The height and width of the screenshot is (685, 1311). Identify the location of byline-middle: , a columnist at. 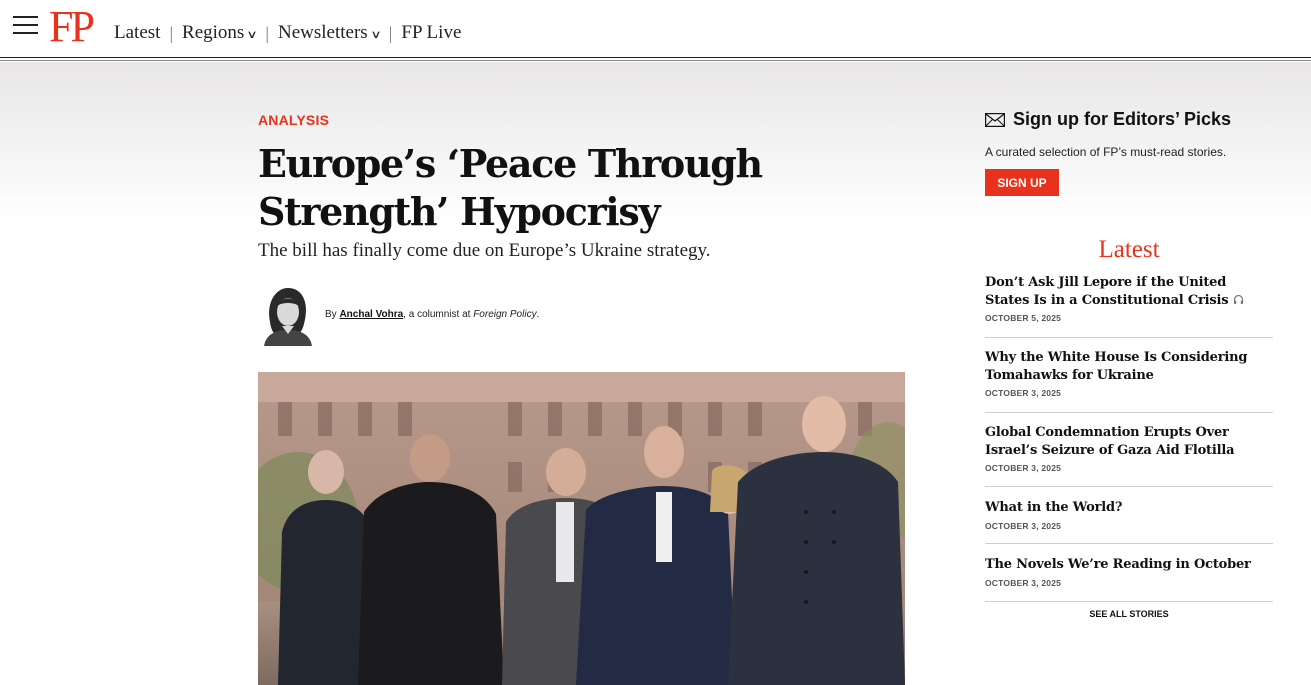
(438, 314).